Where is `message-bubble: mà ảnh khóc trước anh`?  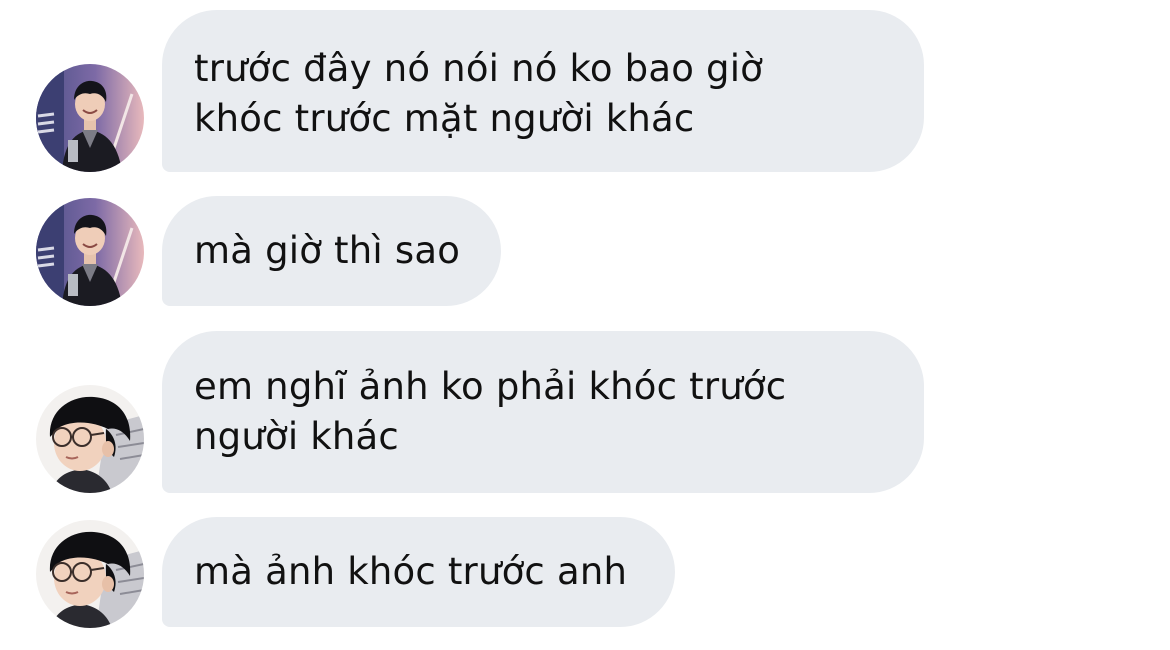
message-bubble: mà ảnh khóc trước anh is located at coordinates (418, 572).